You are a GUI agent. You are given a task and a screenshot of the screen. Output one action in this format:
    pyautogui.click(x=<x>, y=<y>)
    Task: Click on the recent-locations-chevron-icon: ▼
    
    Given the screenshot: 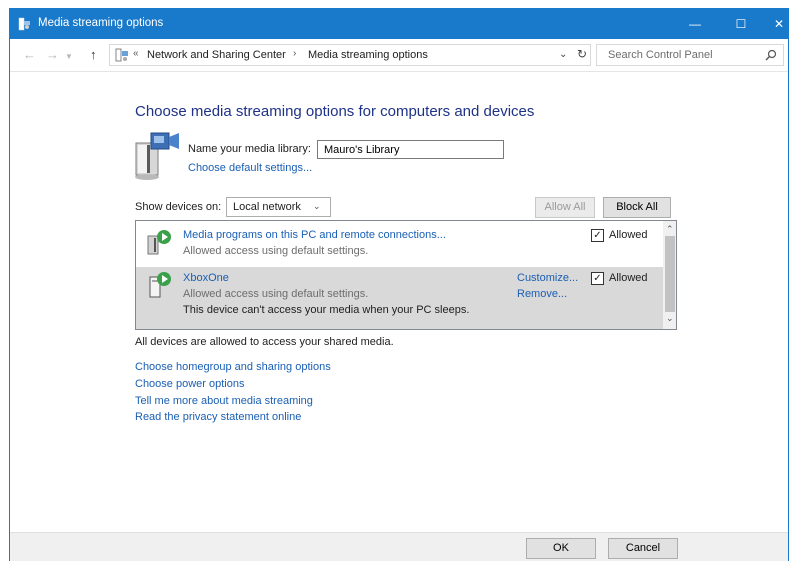 What is the action you would take?
    pyautogui.click(x=69, y=56)
    